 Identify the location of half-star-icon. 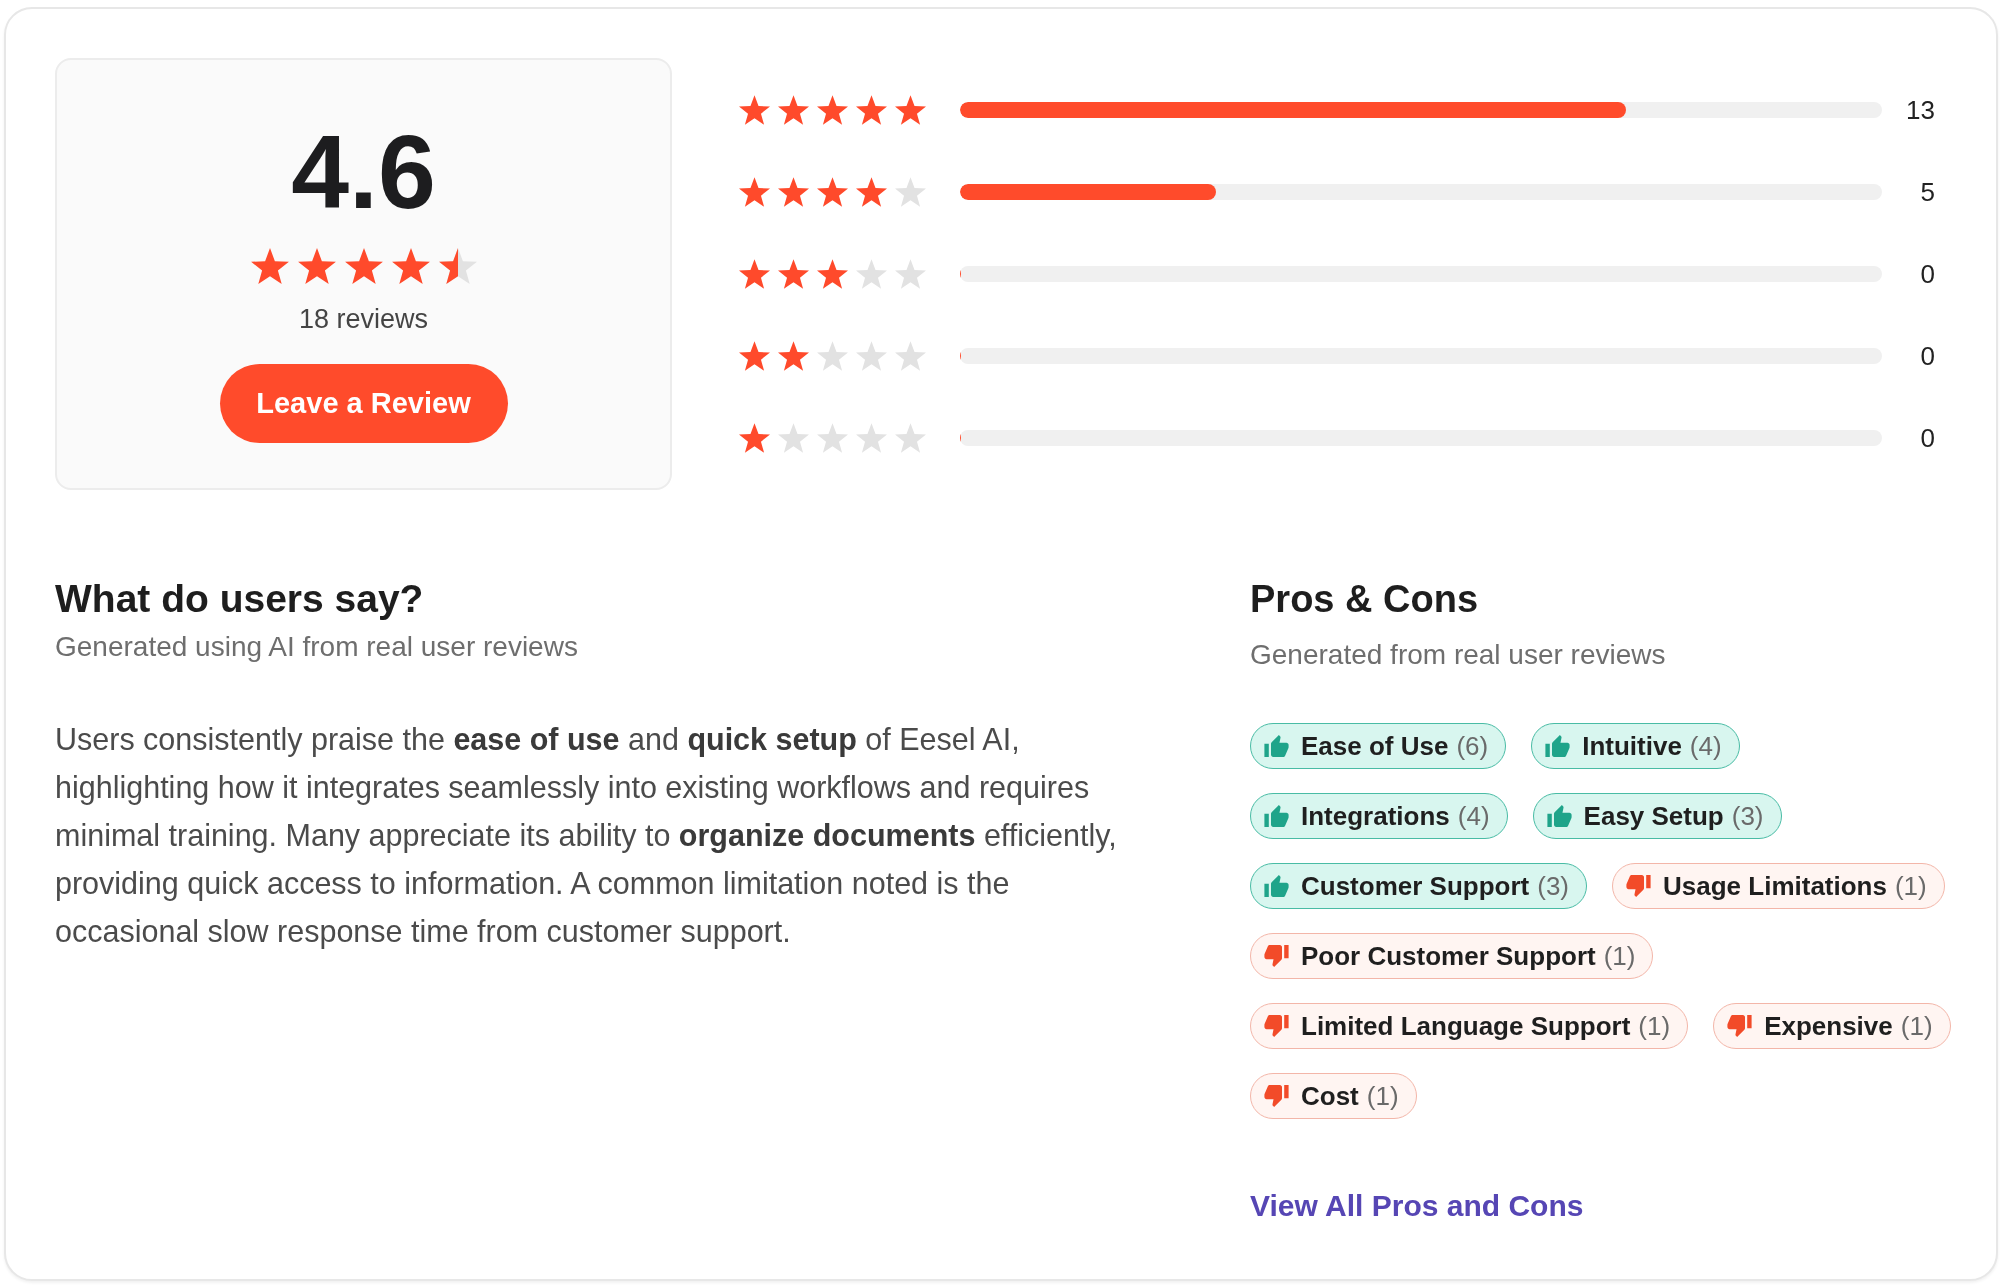
(457, 266).